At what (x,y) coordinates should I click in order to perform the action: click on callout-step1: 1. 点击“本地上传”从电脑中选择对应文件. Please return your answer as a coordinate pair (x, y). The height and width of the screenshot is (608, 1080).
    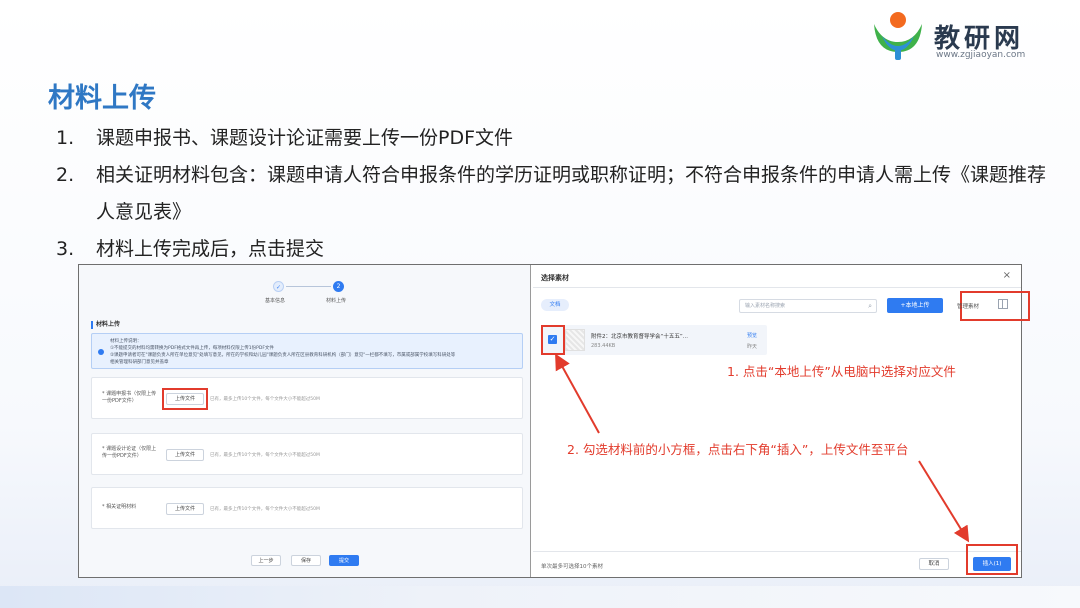
    Looking at the image, I should click on (841, 371).